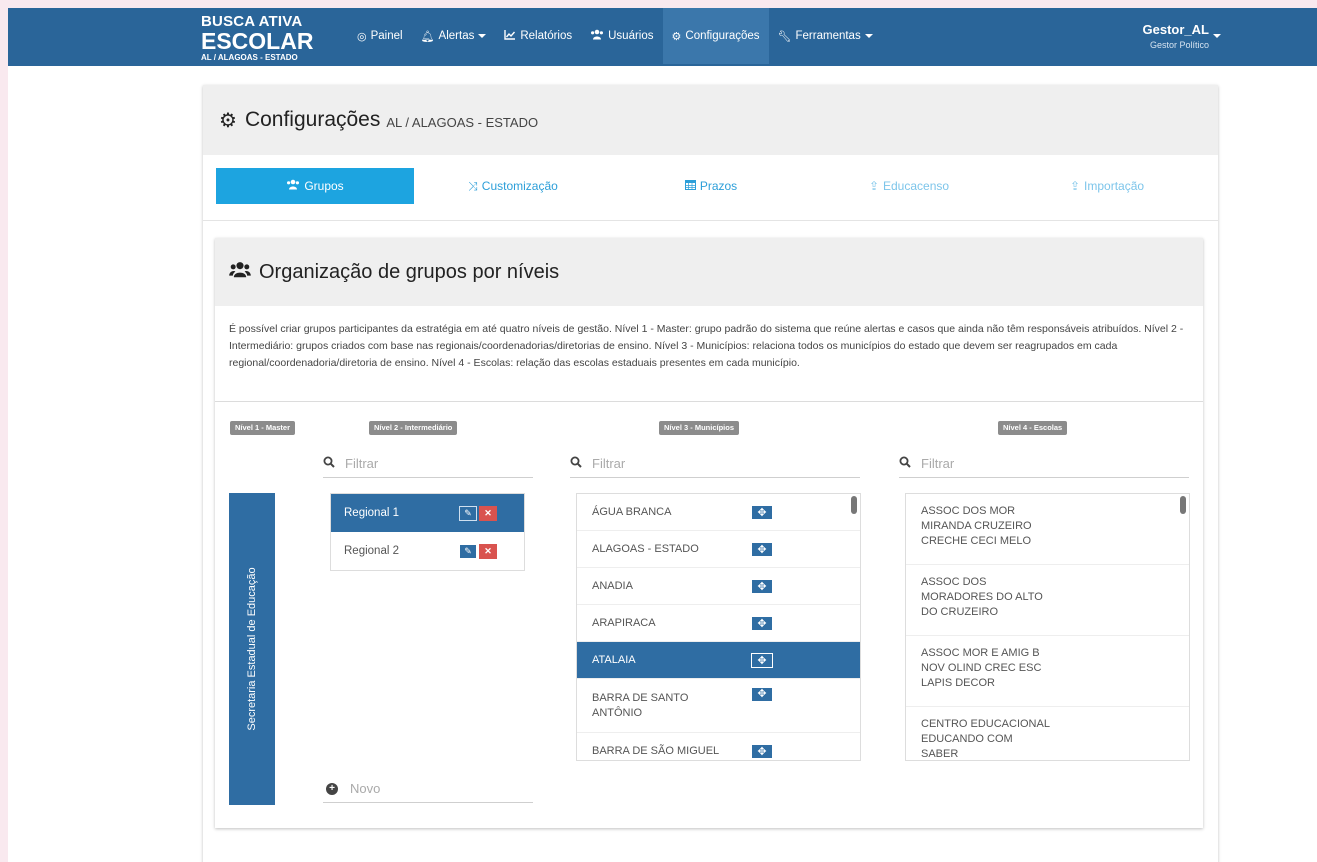  What do you see at coordinates (380, 36) in the screenshot?
I see `nav-painel: ◎ Painel` at bounding box center [380, 36].